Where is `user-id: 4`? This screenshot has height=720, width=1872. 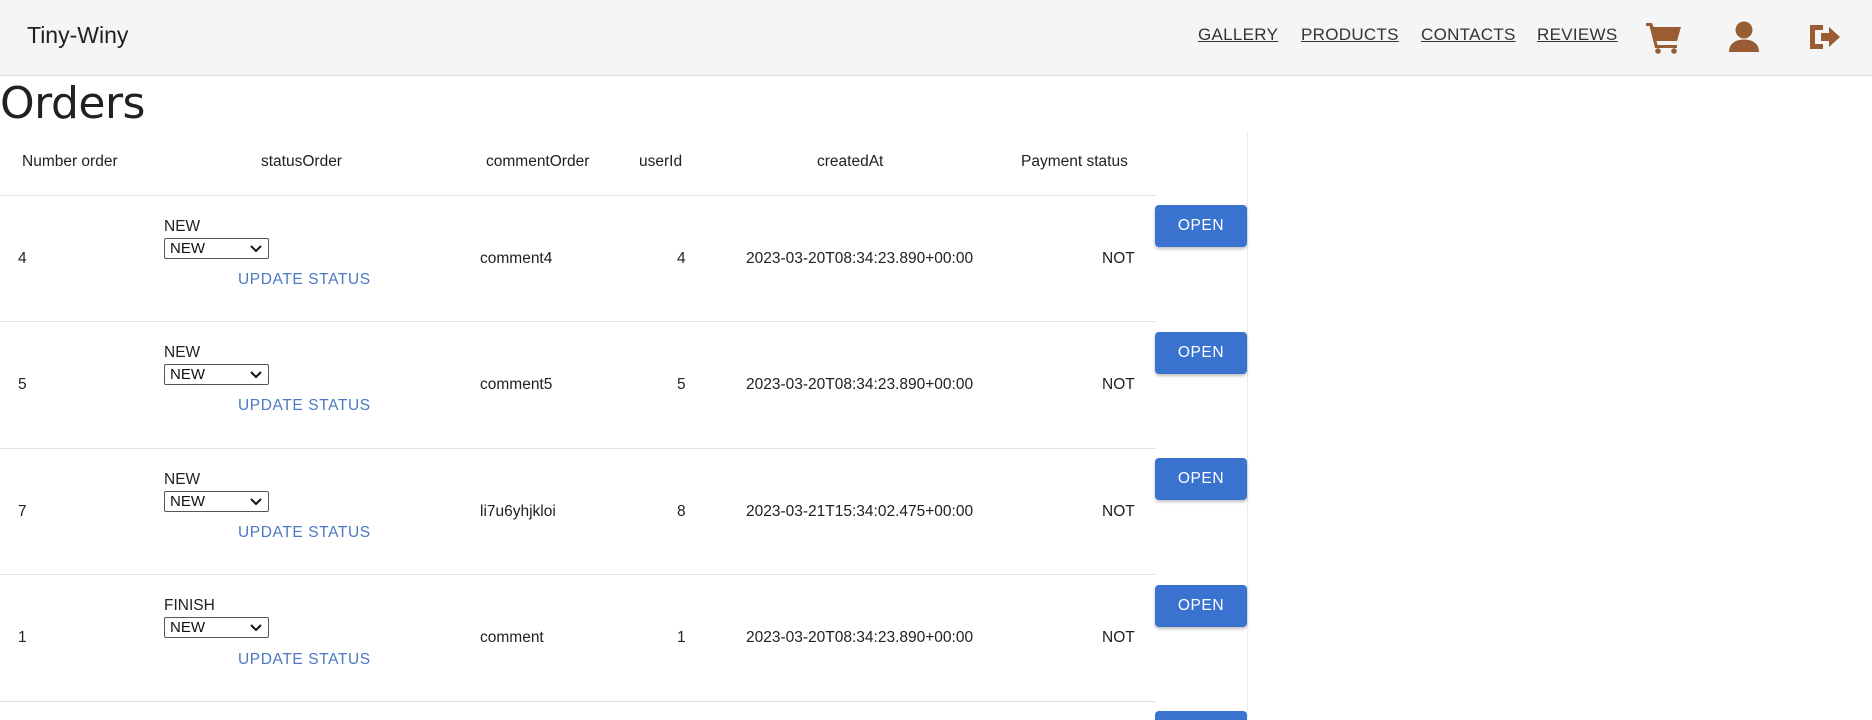 user-id: 4 is located at coordinates (681, 258).